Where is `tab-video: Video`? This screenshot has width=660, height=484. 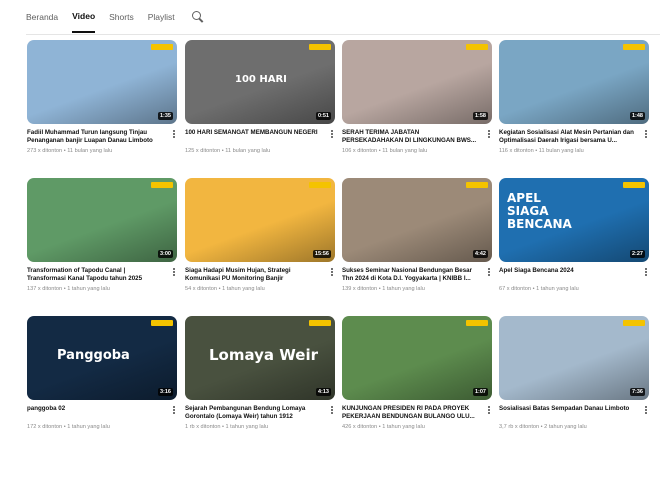
tab-video: Video is located at coordinates (84, 17).